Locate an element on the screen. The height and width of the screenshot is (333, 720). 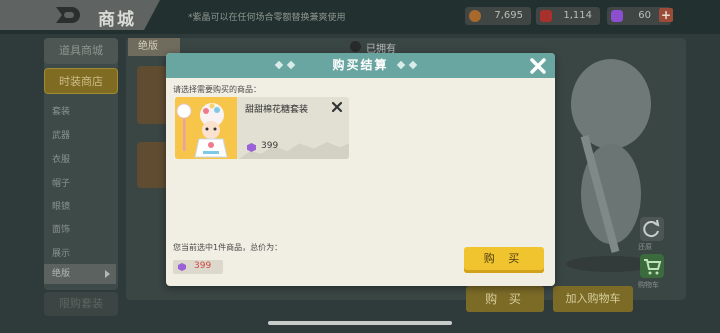
restore-button is located at coordinates (652, 229).